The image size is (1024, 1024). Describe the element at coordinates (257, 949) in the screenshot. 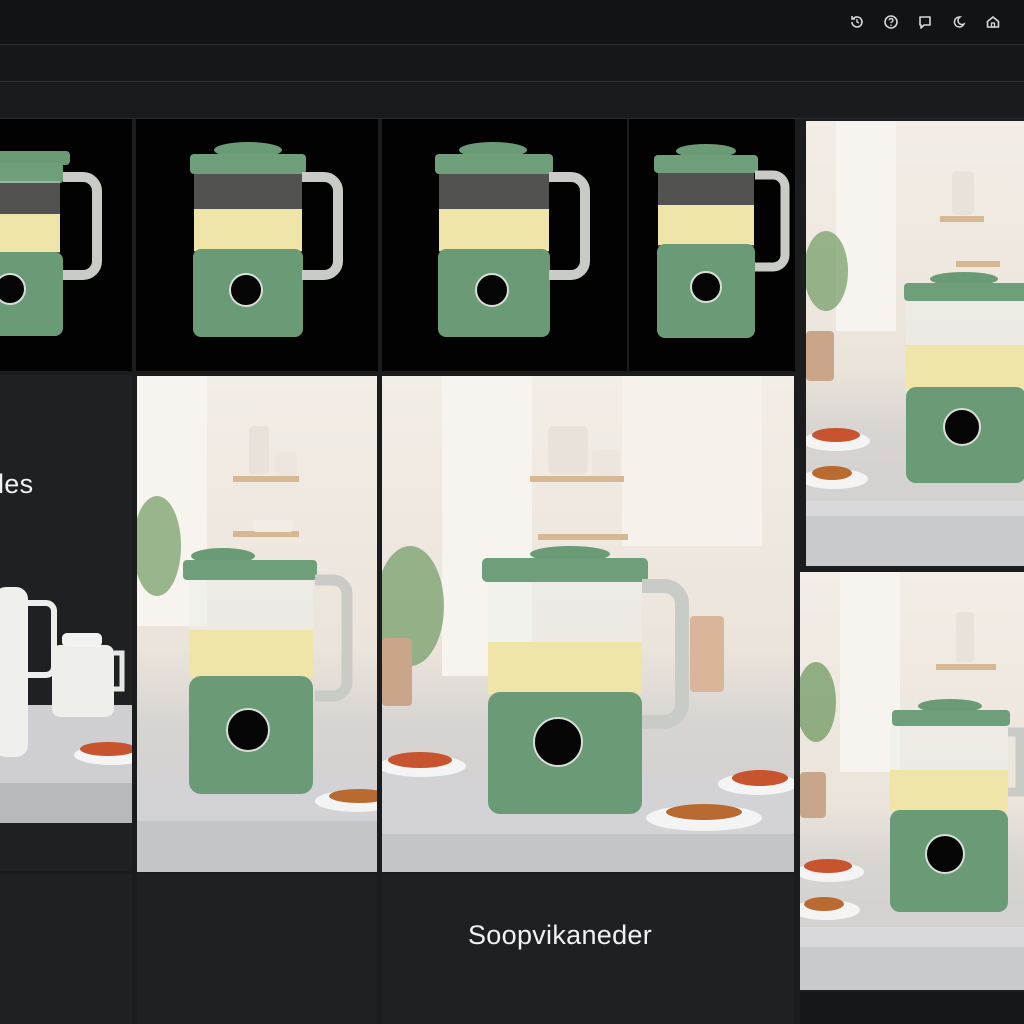

I see `bottom-panel-middle` at that location.